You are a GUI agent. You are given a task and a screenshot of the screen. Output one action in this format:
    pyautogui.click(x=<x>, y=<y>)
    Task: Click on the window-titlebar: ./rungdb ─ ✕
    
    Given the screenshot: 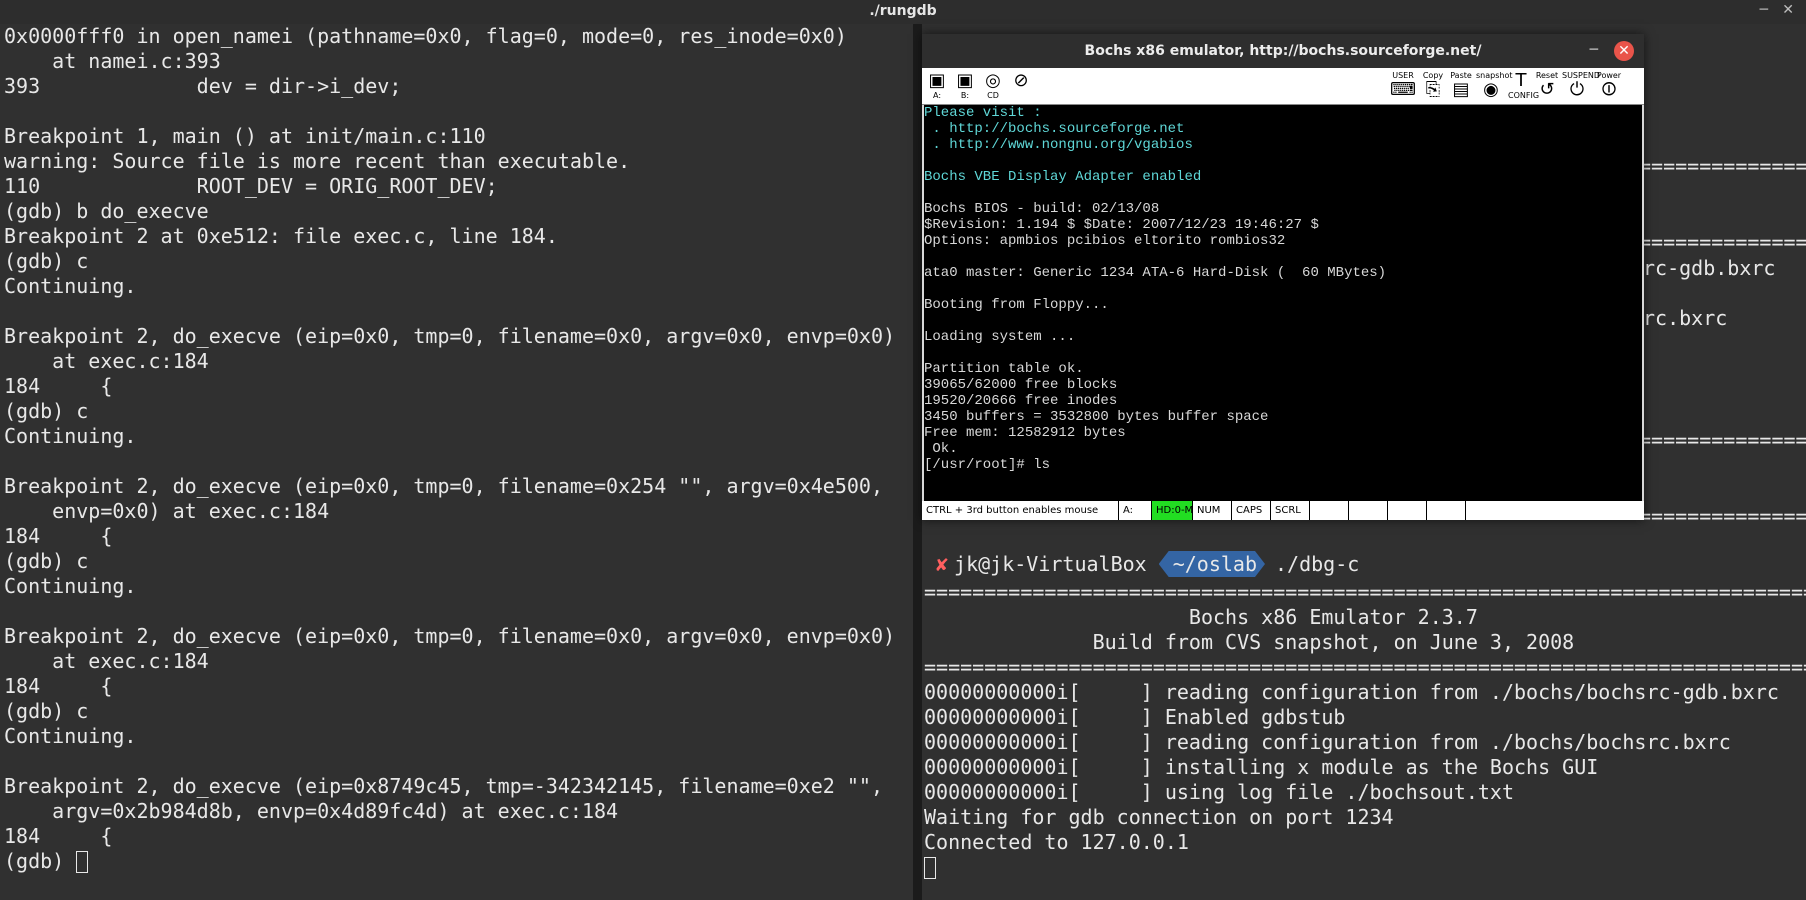 What is the action you would take?
    pyautogui.click(x=903, y=12)
    